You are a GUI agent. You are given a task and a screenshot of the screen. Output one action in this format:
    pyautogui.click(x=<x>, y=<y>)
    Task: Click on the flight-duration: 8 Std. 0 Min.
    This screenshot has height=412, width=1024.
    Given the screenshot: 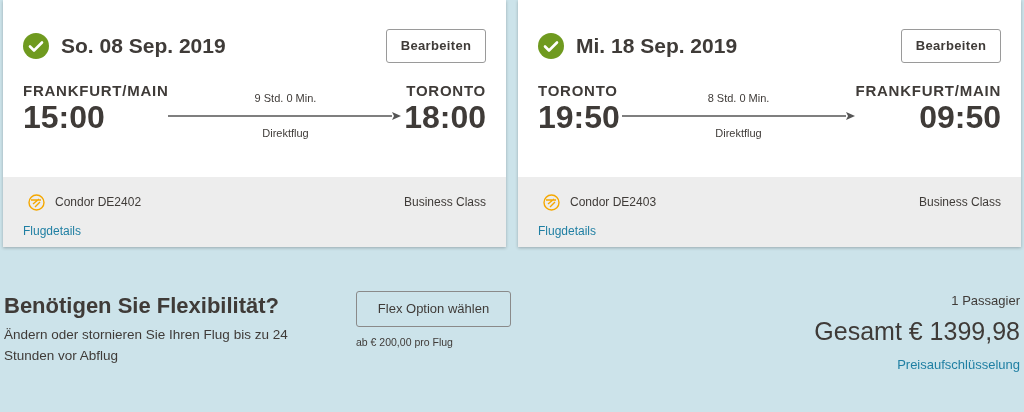 What is the action you would take?
    pyautogui.click(x=738, y=98)
    